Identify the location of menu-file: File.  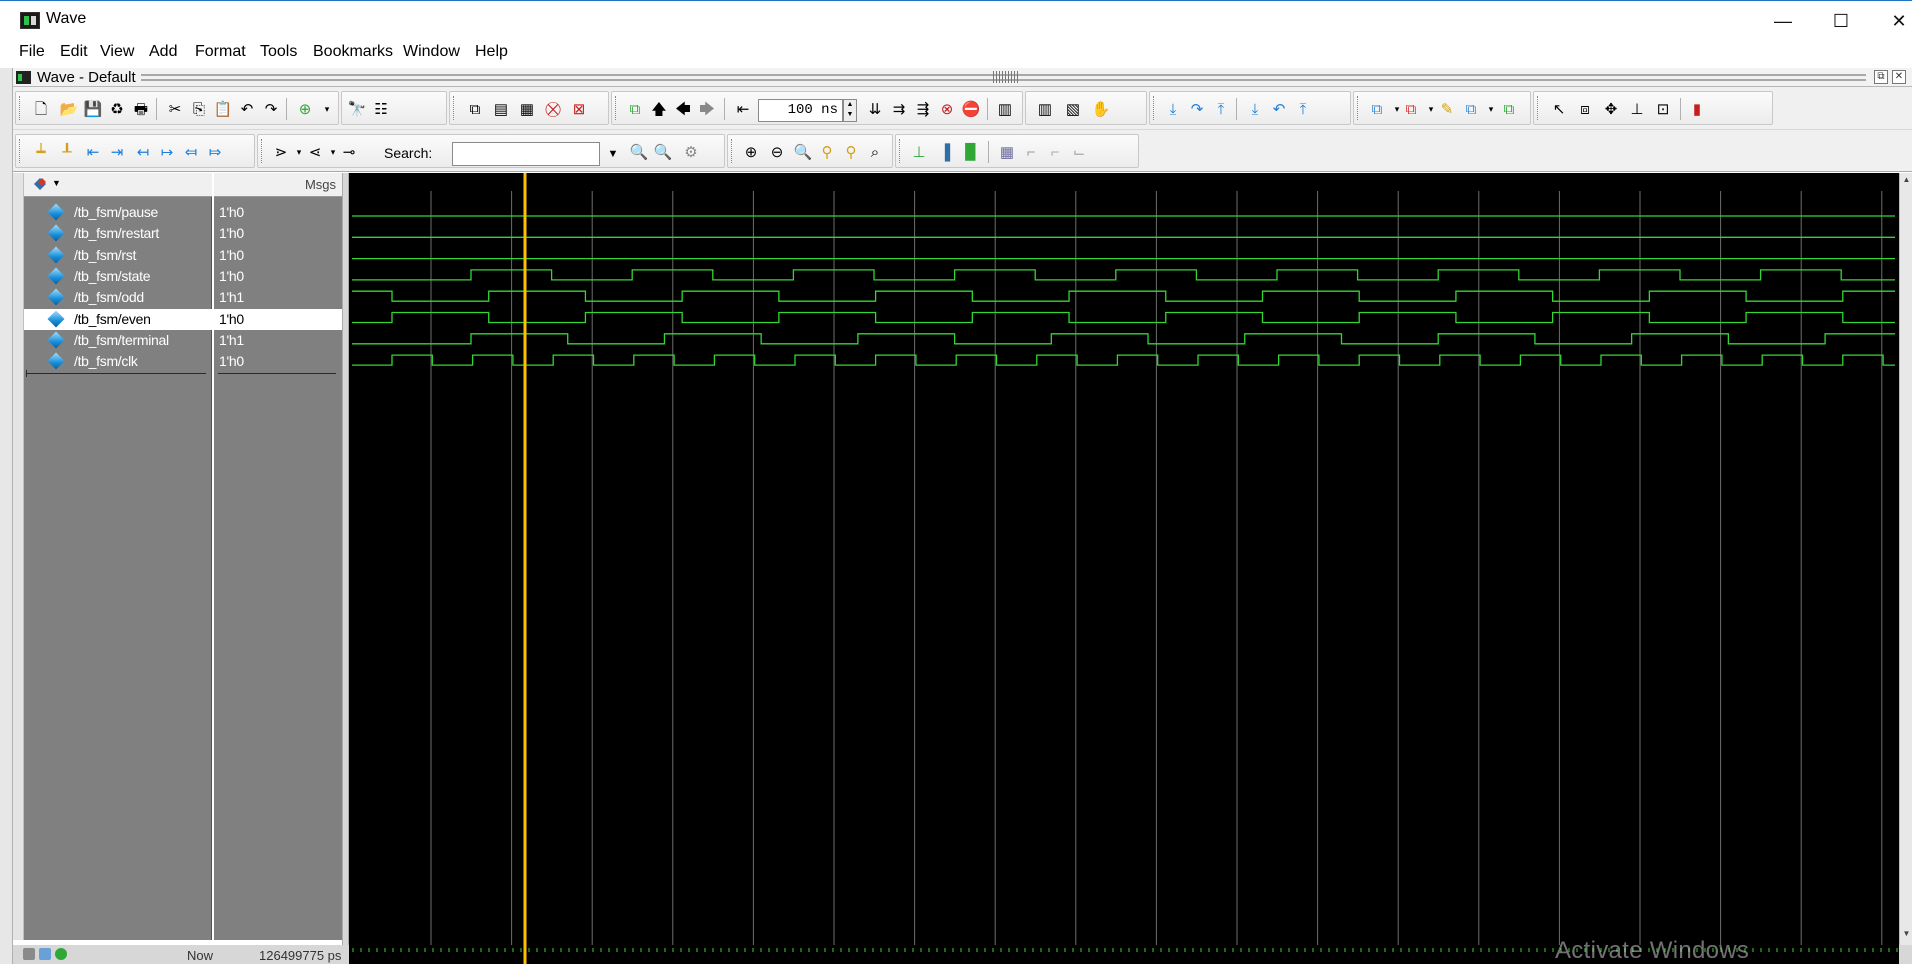
(32, 52).